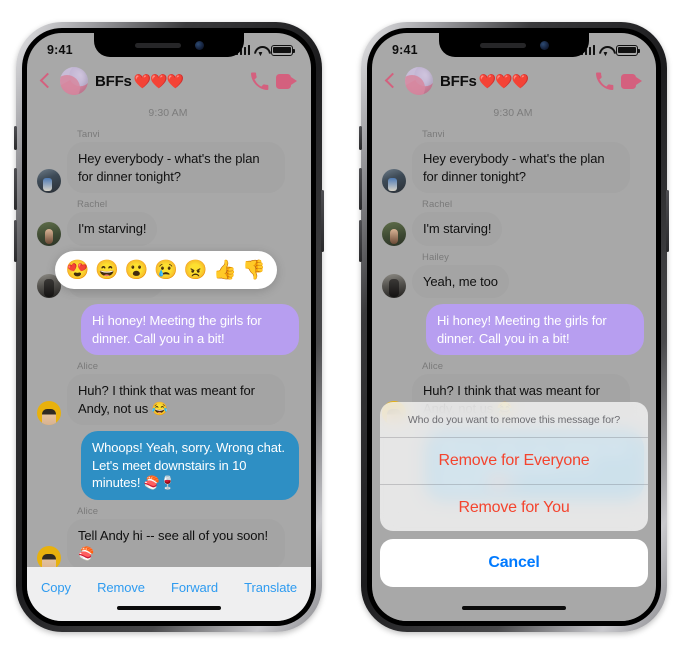 This screenshot has height=654, width=680. Describe the element at coordinates (503, 80) in the screenshot. I see `heart-emoji-icon: ❤️❤️❤️` at that location.